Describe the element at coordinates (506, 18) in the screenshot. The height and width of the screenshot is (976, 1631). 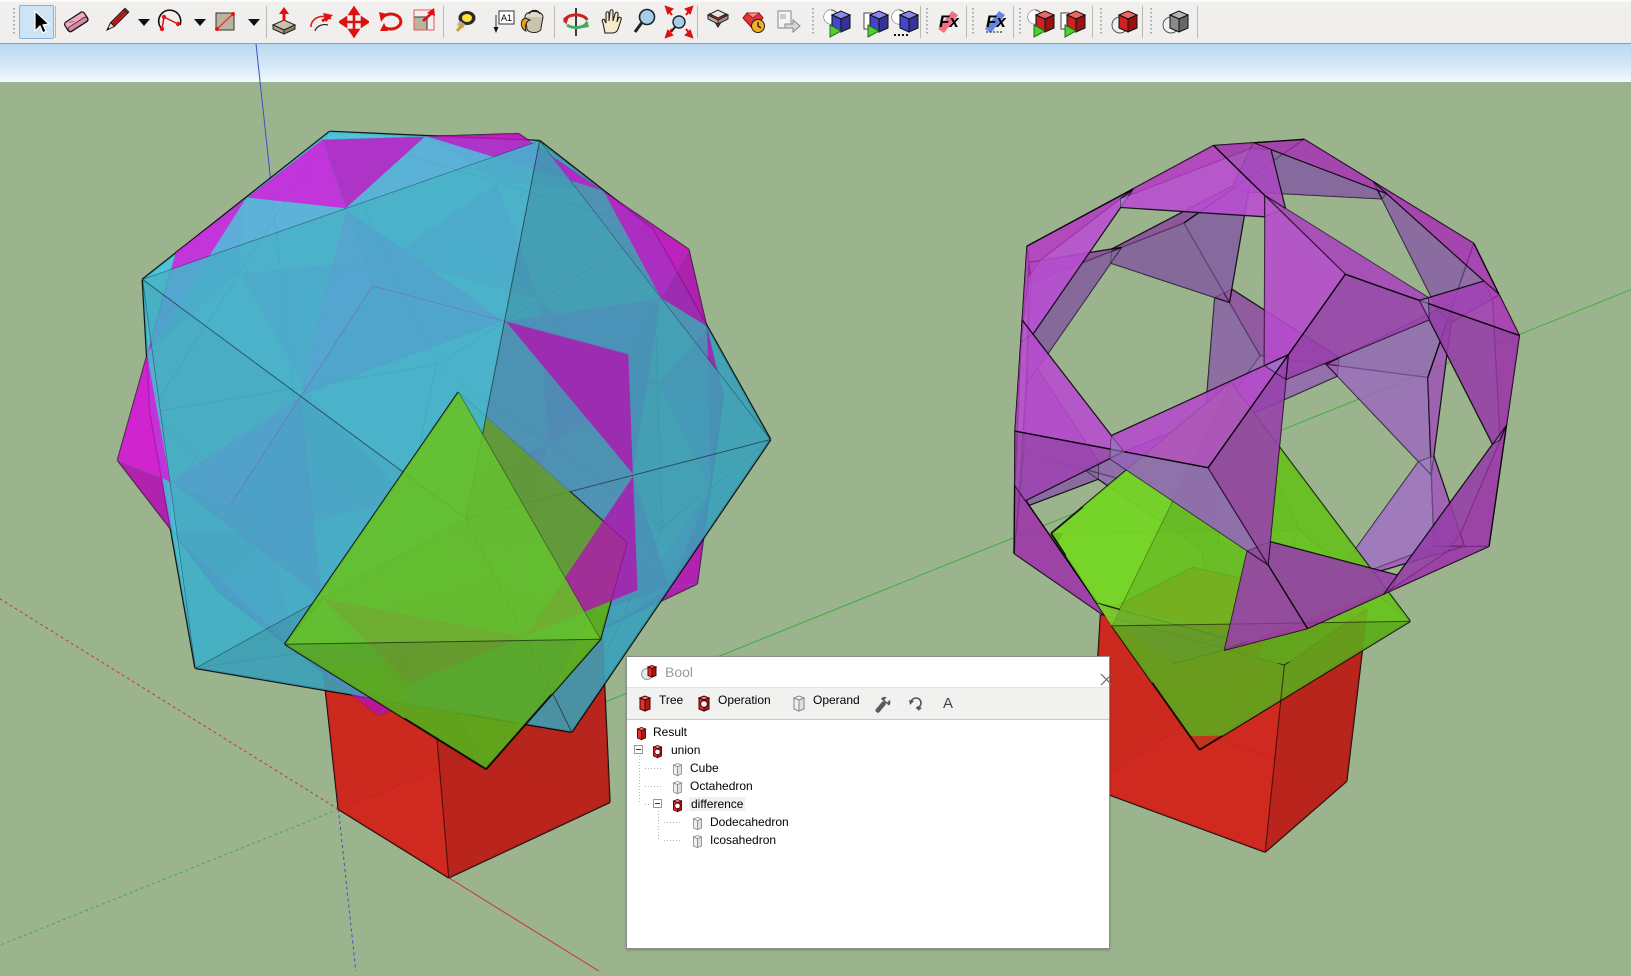
I see `svg-text: A1` at that location.